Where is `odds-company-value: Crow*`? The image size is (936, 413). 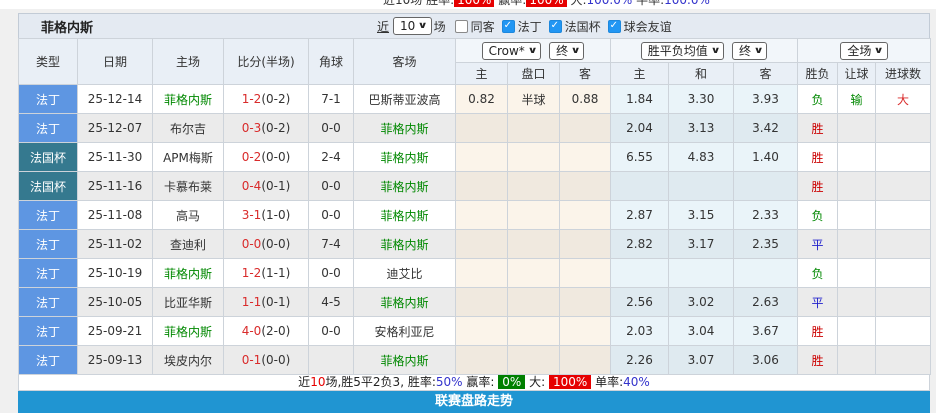 odds-company-value: Crow* is located at coordinates (506, 50).